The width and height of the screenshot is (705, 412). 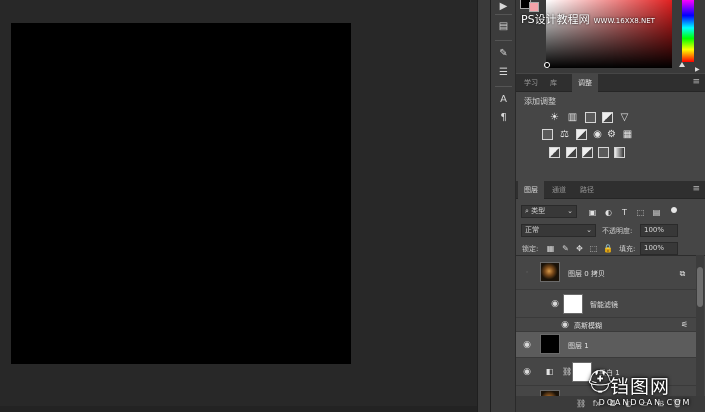 I want to click on invert-icon, so click(x=554, y=152).